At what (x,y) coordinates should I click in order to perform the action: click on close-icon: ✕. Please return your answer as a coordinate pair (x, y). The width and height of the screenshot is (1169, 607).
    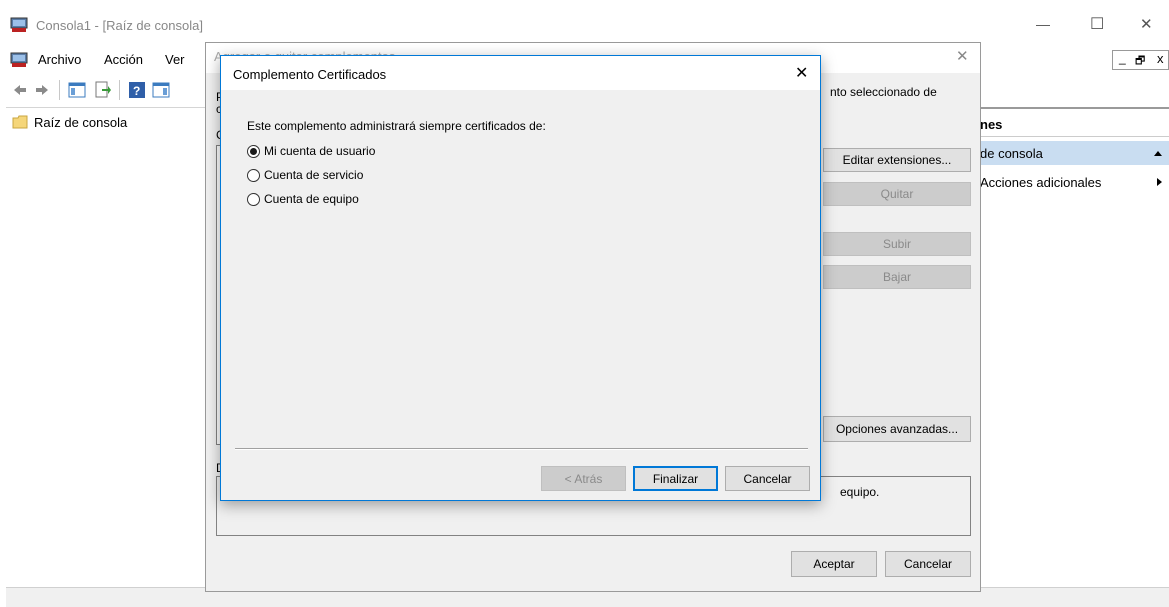
    Looking at the image, I should click on (1146, 24).